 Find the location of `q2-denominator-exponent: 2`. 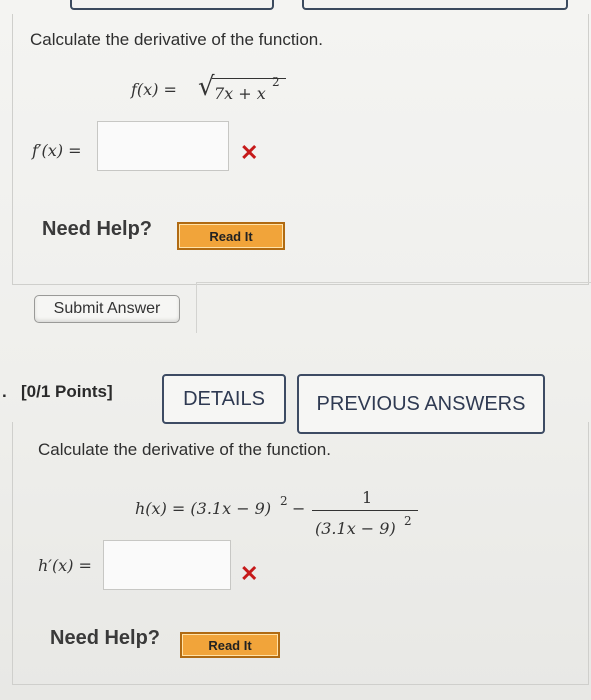

q2-denominator-exponent: 2 is located at coordinates (408, 521).